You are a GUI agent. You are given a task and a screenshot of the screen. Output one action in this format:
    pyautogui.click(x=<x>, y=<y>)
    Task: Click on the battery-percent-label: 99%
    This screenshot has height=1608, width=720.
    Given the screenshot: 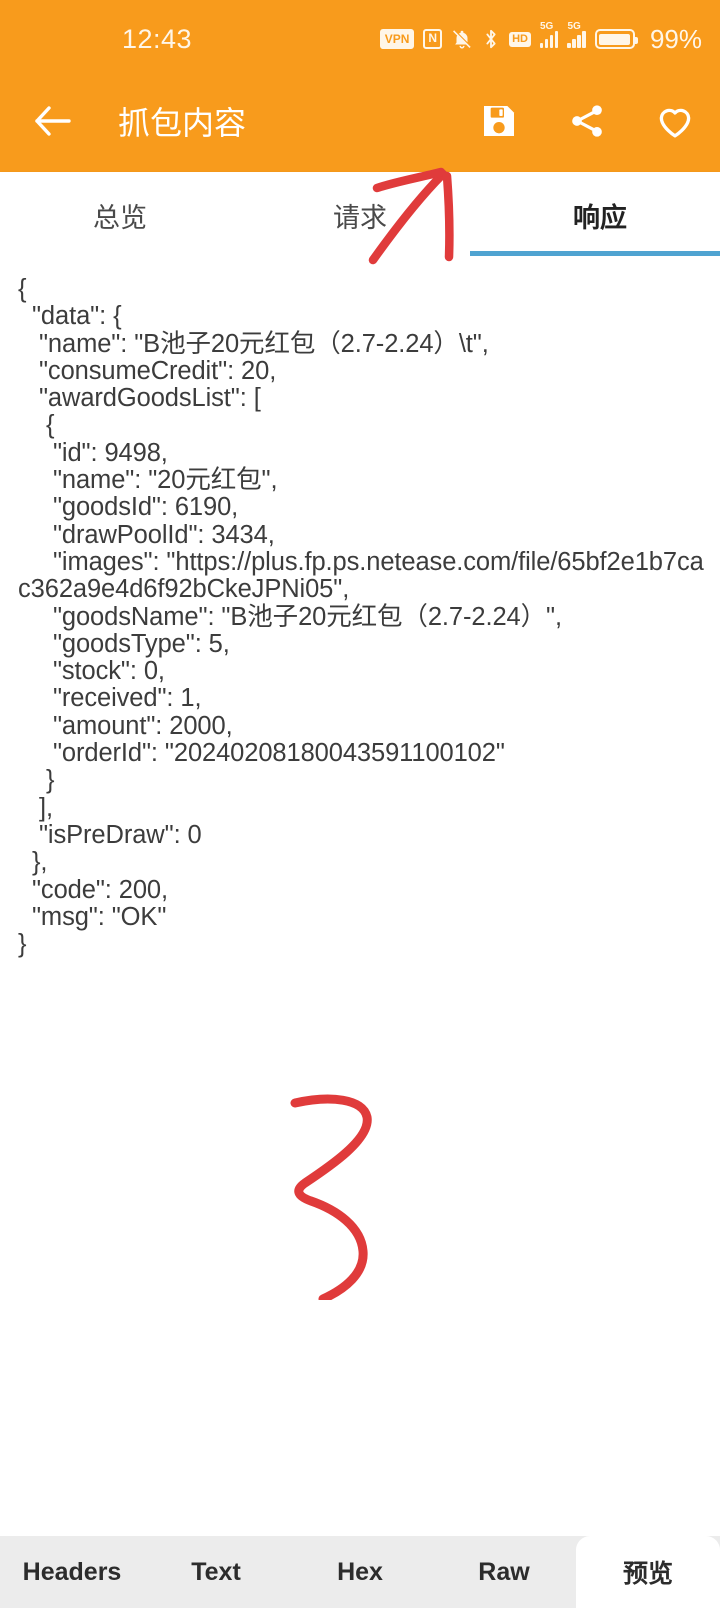 What is the action you would take?
    pyautogui.click(x=675, y=38)
    